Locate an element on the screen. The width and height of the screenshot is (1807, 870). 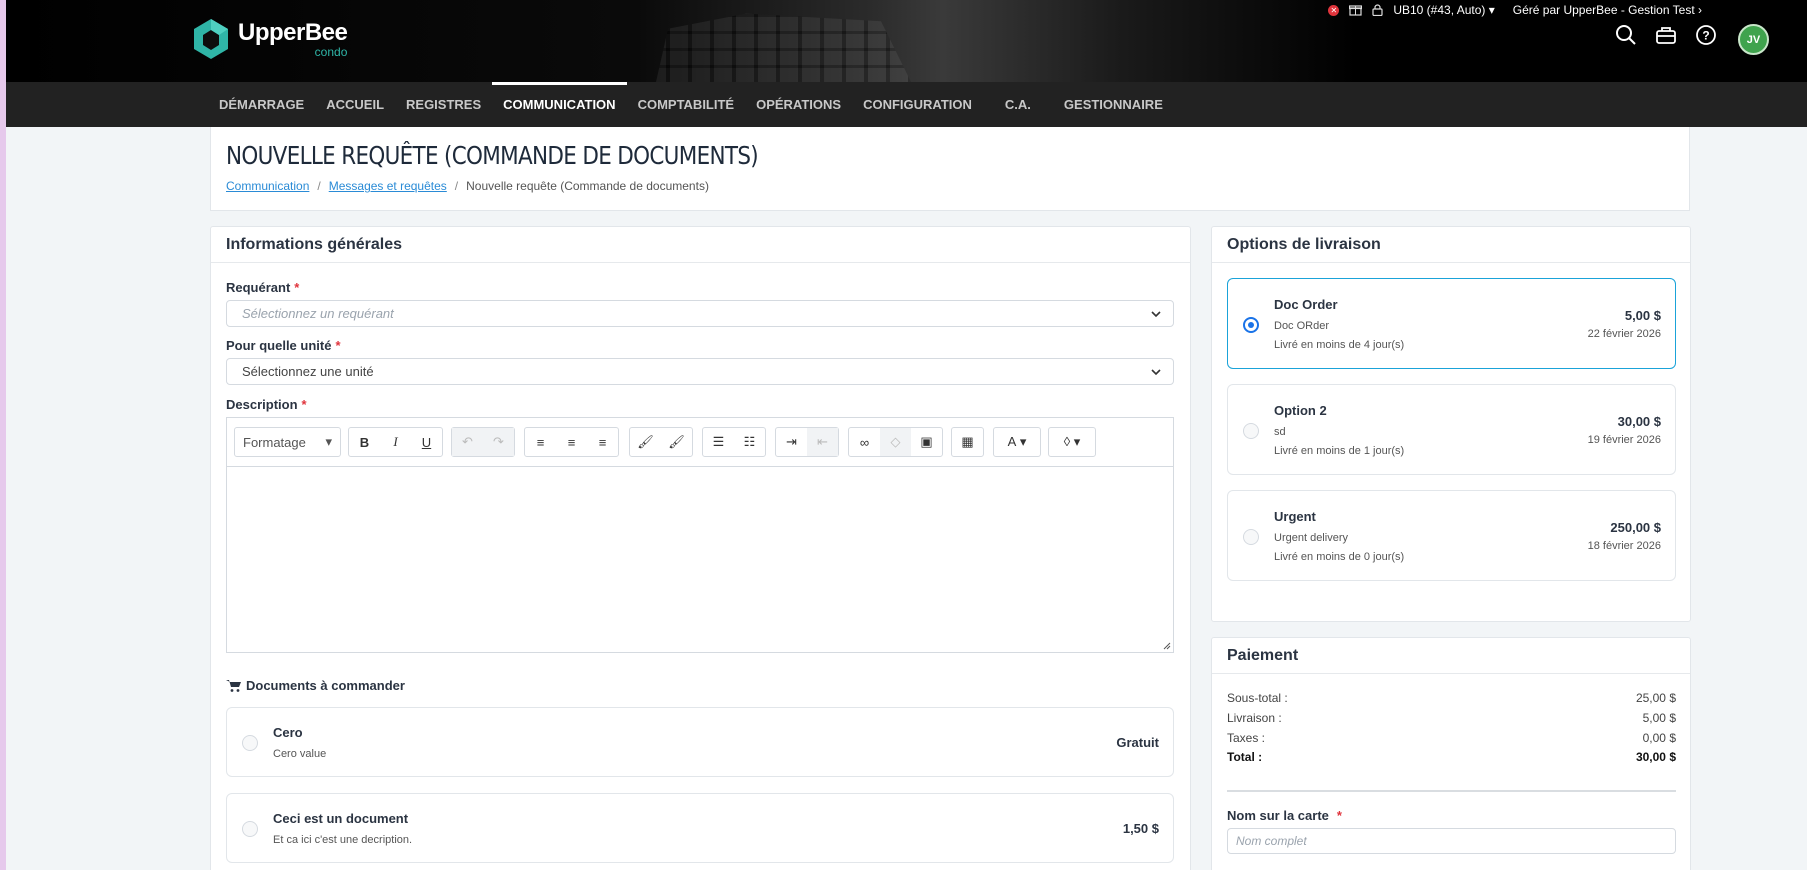
align-left-icon: ≡ is located at coordinates (540, 442).